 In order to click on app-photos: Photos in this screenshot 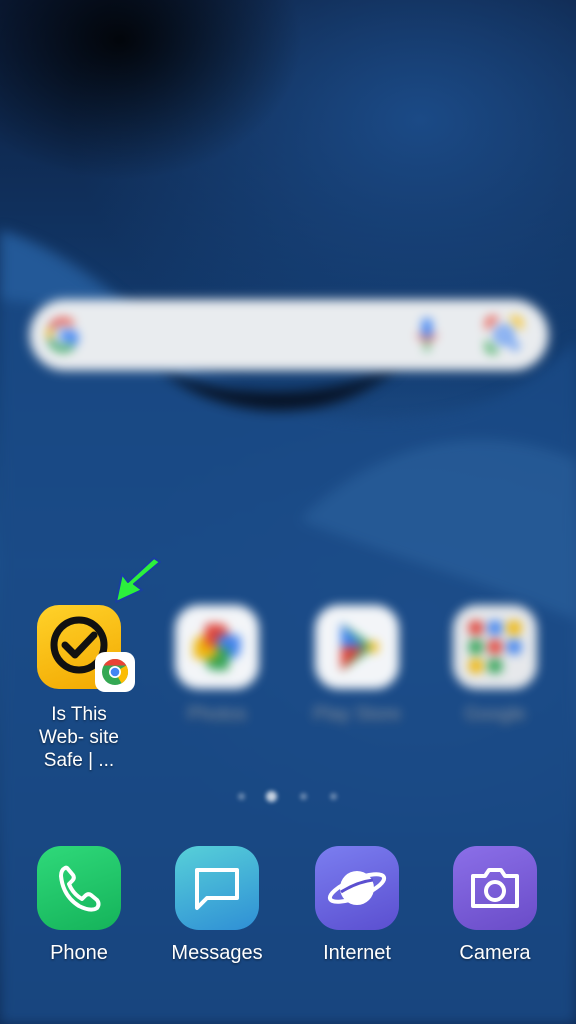, I will do `click(217, 665)`.